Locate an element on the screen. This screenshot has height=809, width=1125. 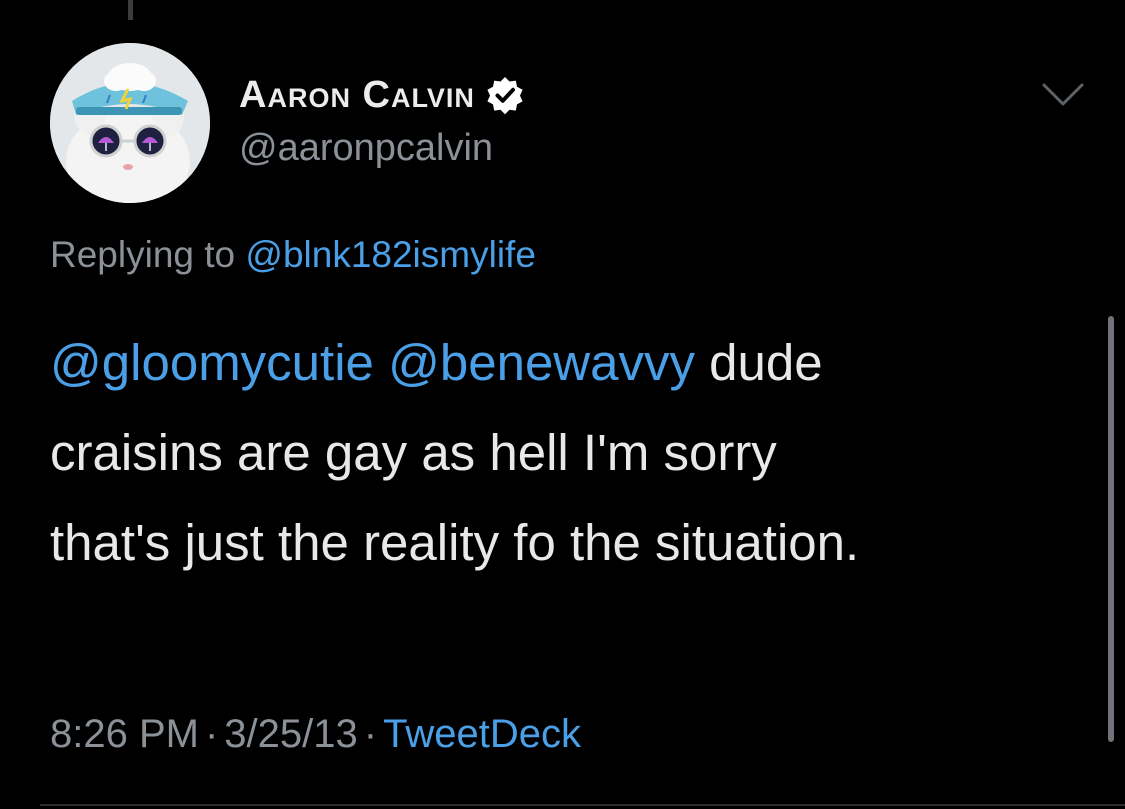
tweet-text-fragment: dude is located at coordinates (759, 362).